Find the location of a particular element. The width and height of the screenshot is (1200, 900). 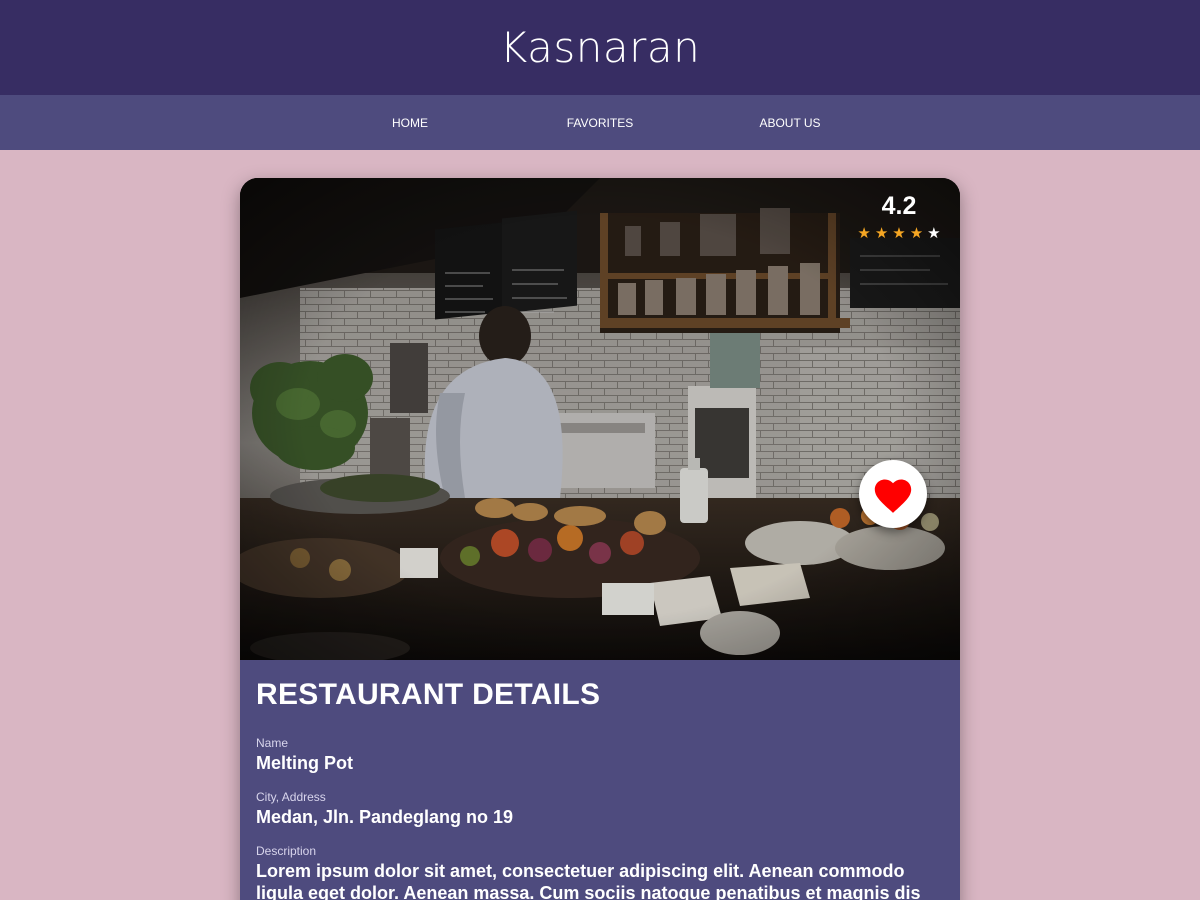

address-label: City, Address is located at coordinates (291, 797).